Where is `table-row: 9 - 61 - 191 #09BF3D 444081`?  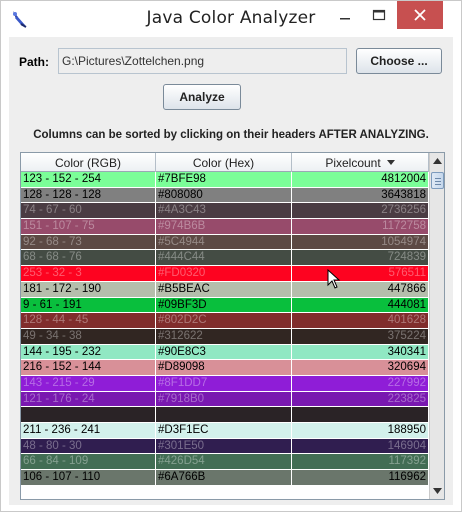 table-row: 9 - 61 - 191 #09BF3D 444081 is located at coordinates (225, 305).